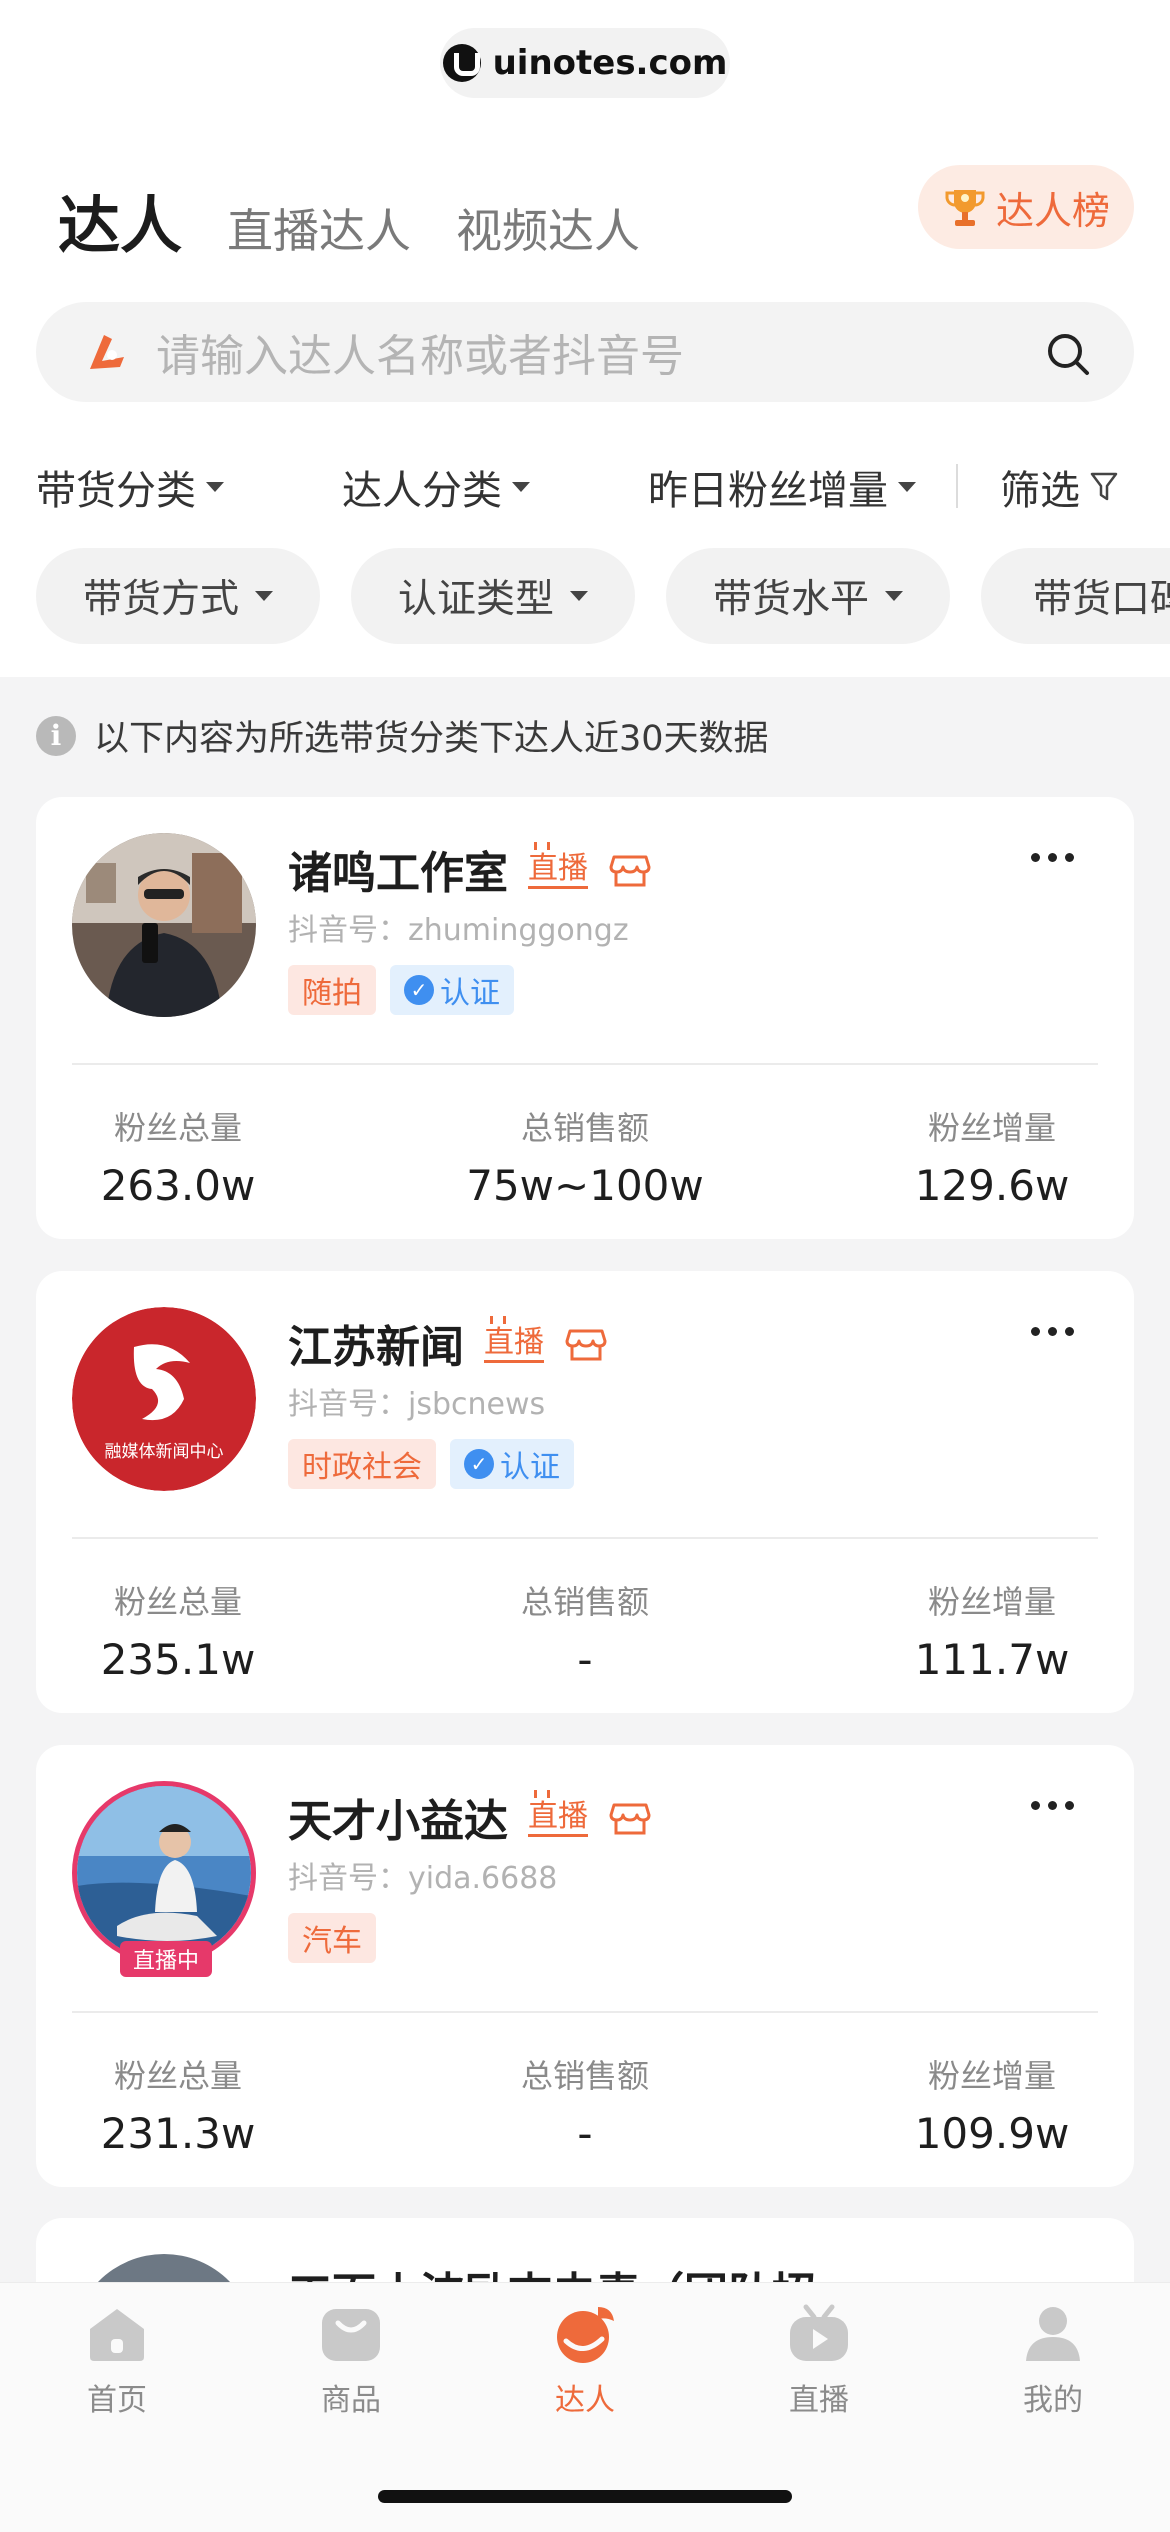 Image resolution: width=1170 pixels, height=2532 pixels. I want to click on nav-goods: 商品, so click(351, 2361).